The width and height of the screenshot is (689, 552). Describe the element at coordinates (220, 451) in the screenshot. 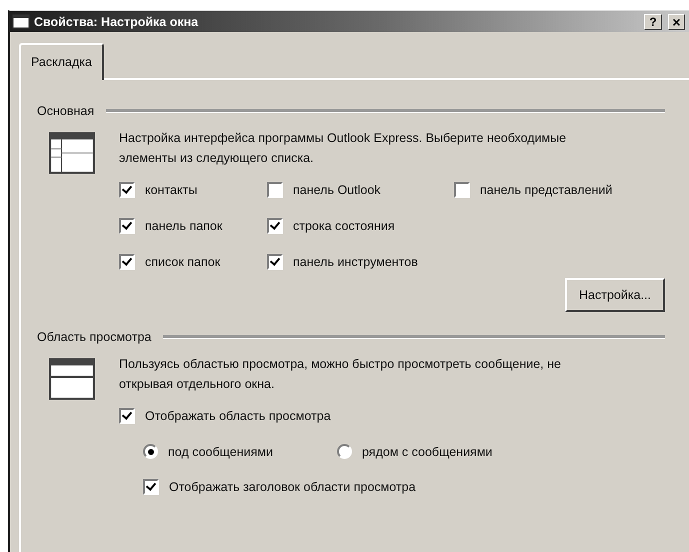

I see `option-label: под сообщениями` at that location.